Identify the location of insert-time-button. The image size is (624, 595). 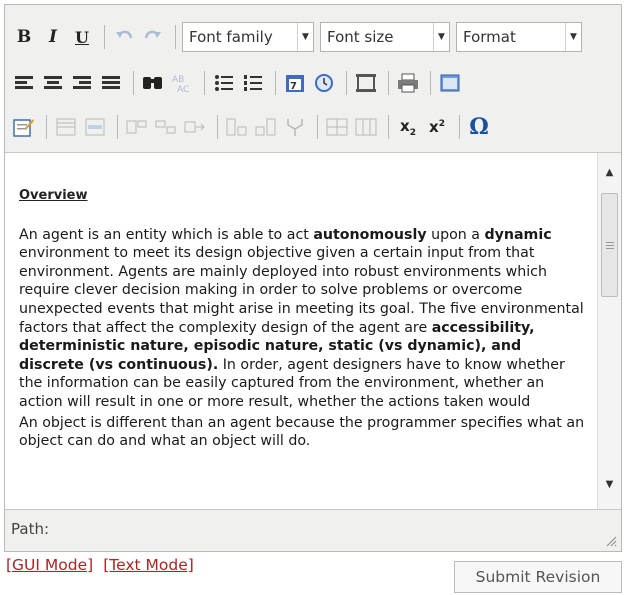
(324, 83).